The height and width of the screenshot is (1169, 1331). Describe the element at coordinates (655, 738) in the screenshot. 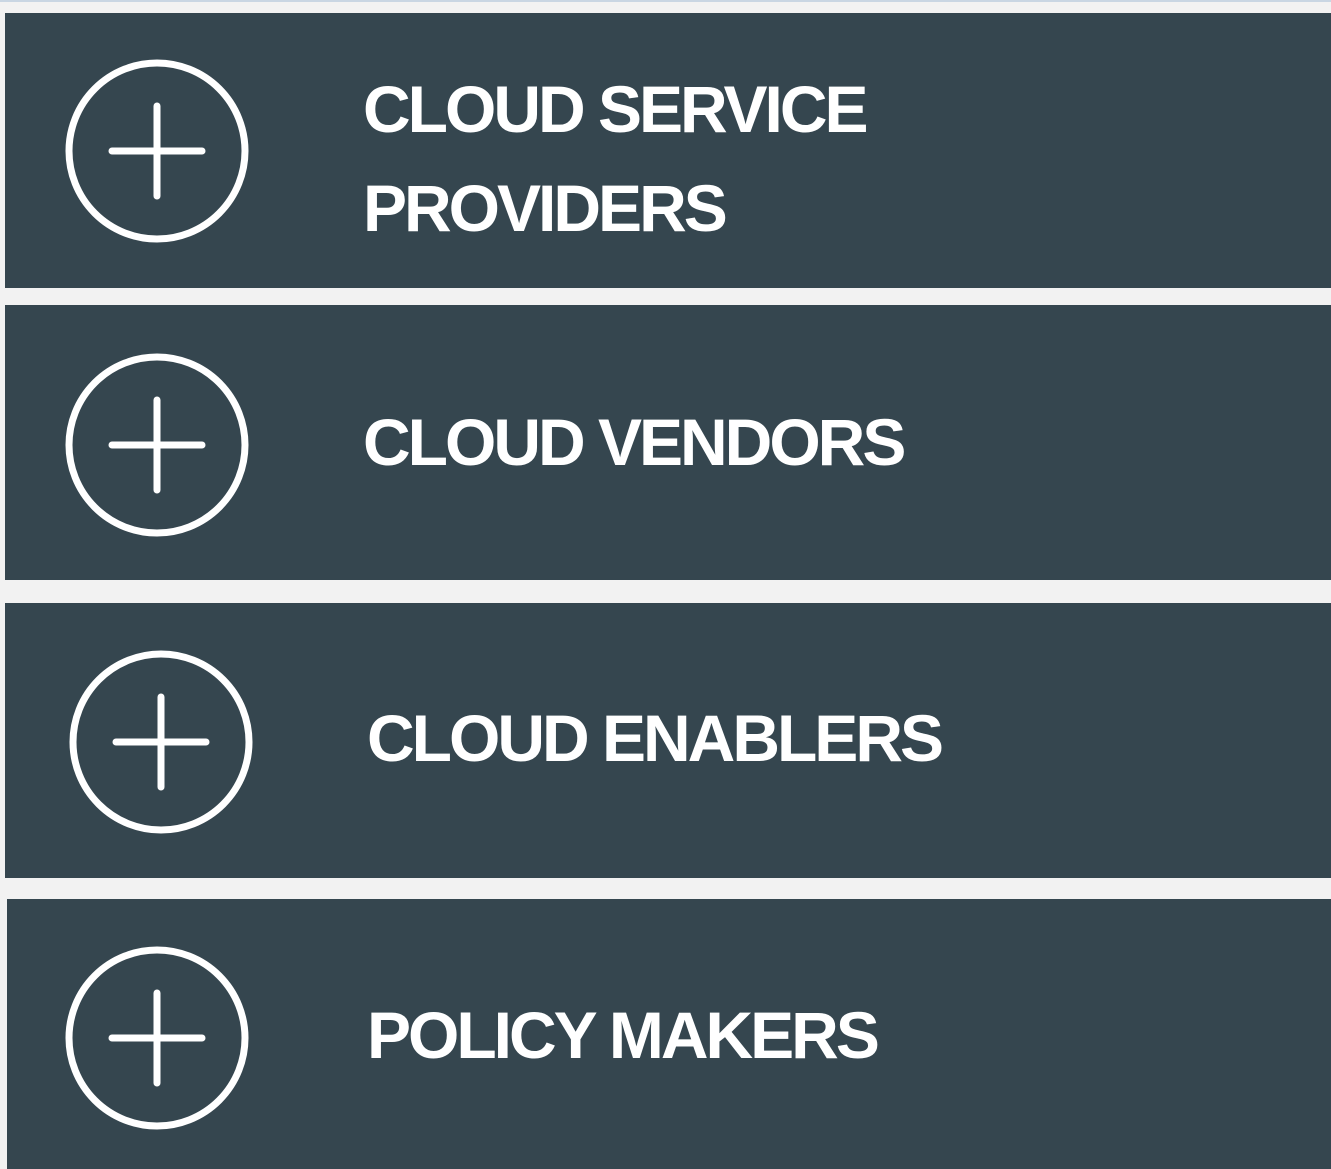

I see `accordion-item-label: CLOUD ENABLERS` at that location.